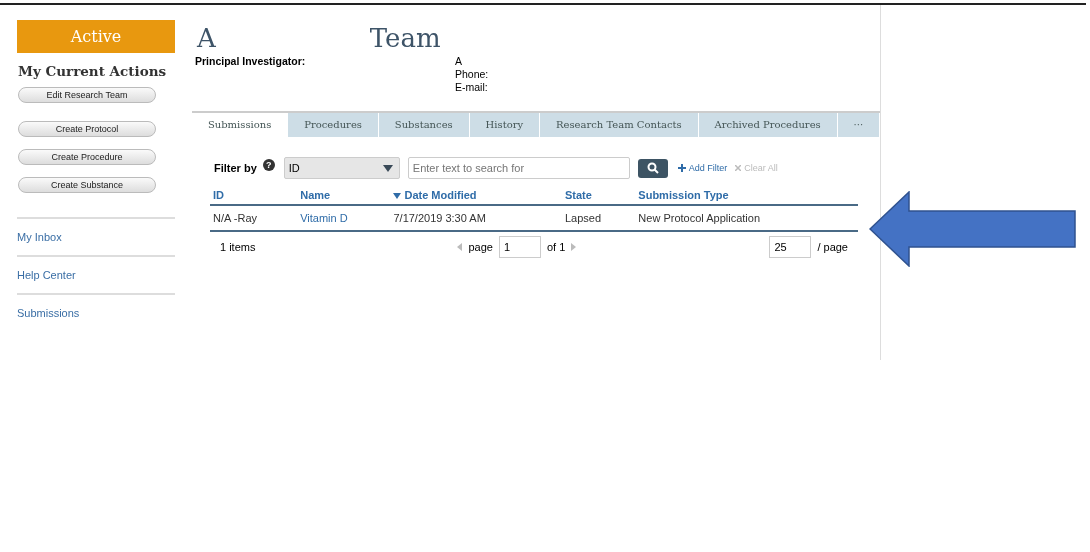 The width and height of the screenshot is (1090, 552). What do you see at coordinates (344, 195) in the screenshot?
I see `column-header: Name` at bounding box center [344, 195].